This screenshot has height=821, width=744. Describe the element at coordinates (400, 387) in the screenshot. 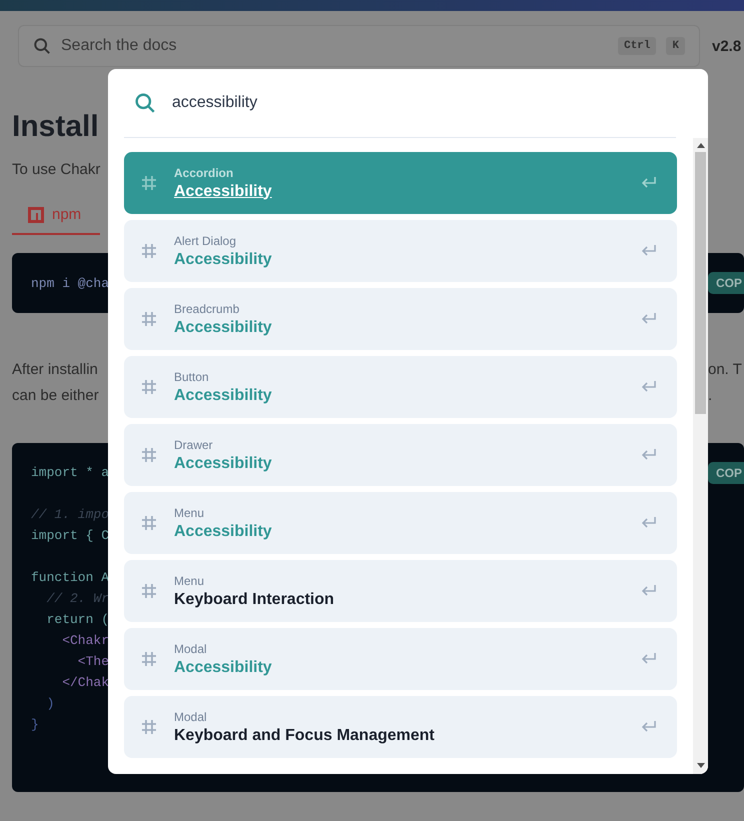

I see `search-result: Button Accessibility` at that location.